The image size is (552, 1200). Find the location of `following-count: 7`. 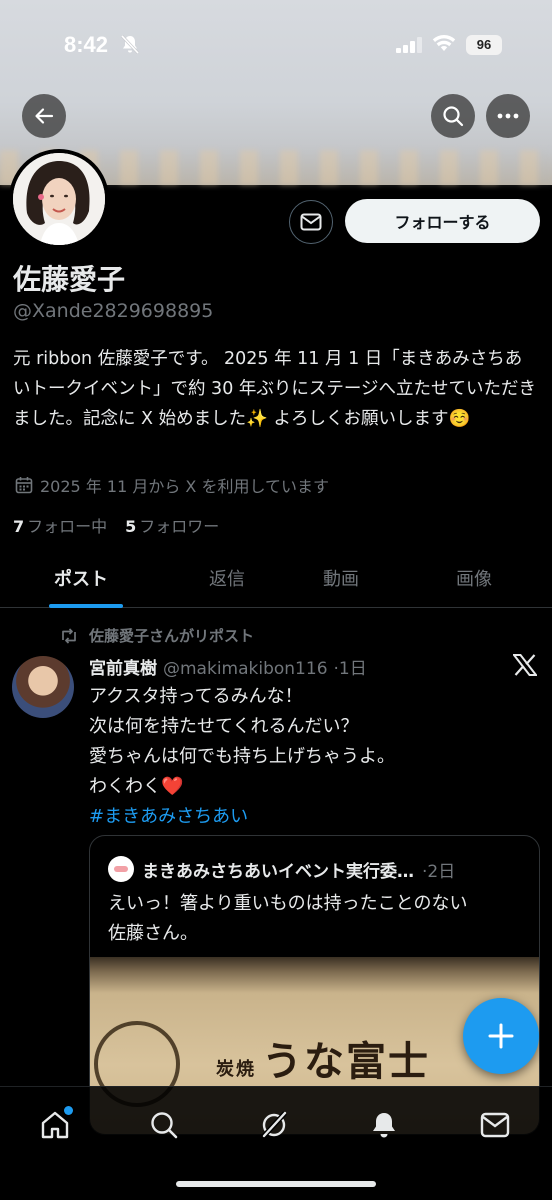

following-count: 7 is located at coordinates (19, 526).